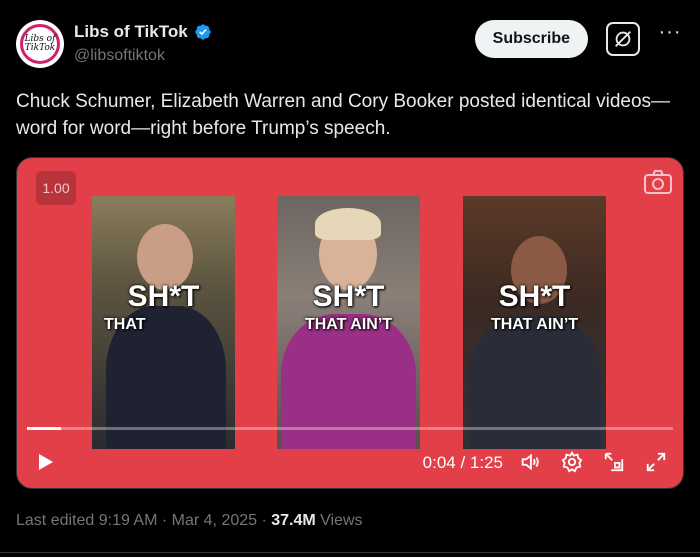 The width and height of the screenshot is (700, 557). I want to click on more-button: ···, so click(670, 37).